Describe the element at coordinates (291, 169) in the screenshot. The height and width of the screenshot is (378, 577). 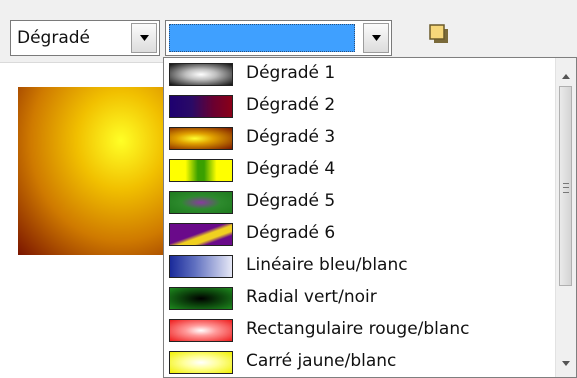
I see `gradient-item-label: Dégradé 4` at that location.